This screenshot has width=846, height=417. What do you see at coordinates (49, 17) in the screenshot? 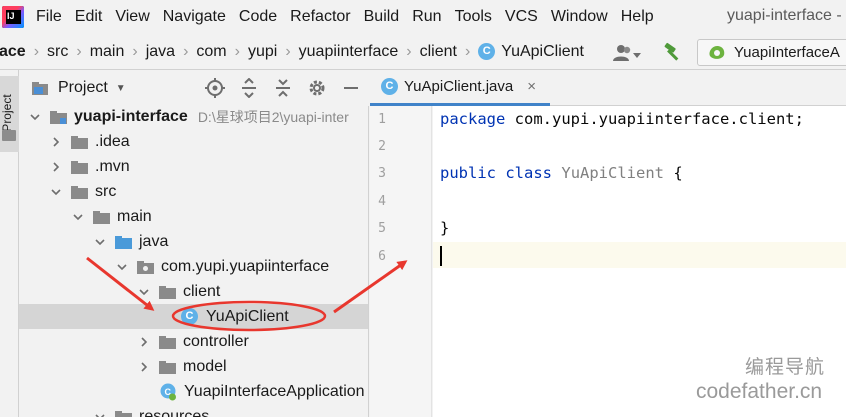
I see `menu-file: File` at bounding box center [49, 17].